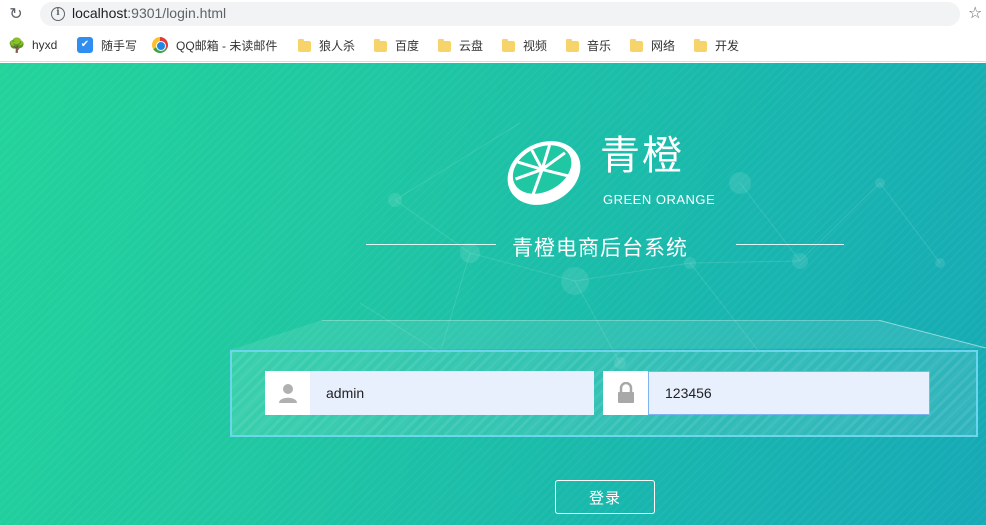 The height and width of the screenshot is (525, 986). What do you see at coordinates (337, 45) in the screenshot?
I see `bookmark-label: 狼人杀` at bounding box center [337, 45].